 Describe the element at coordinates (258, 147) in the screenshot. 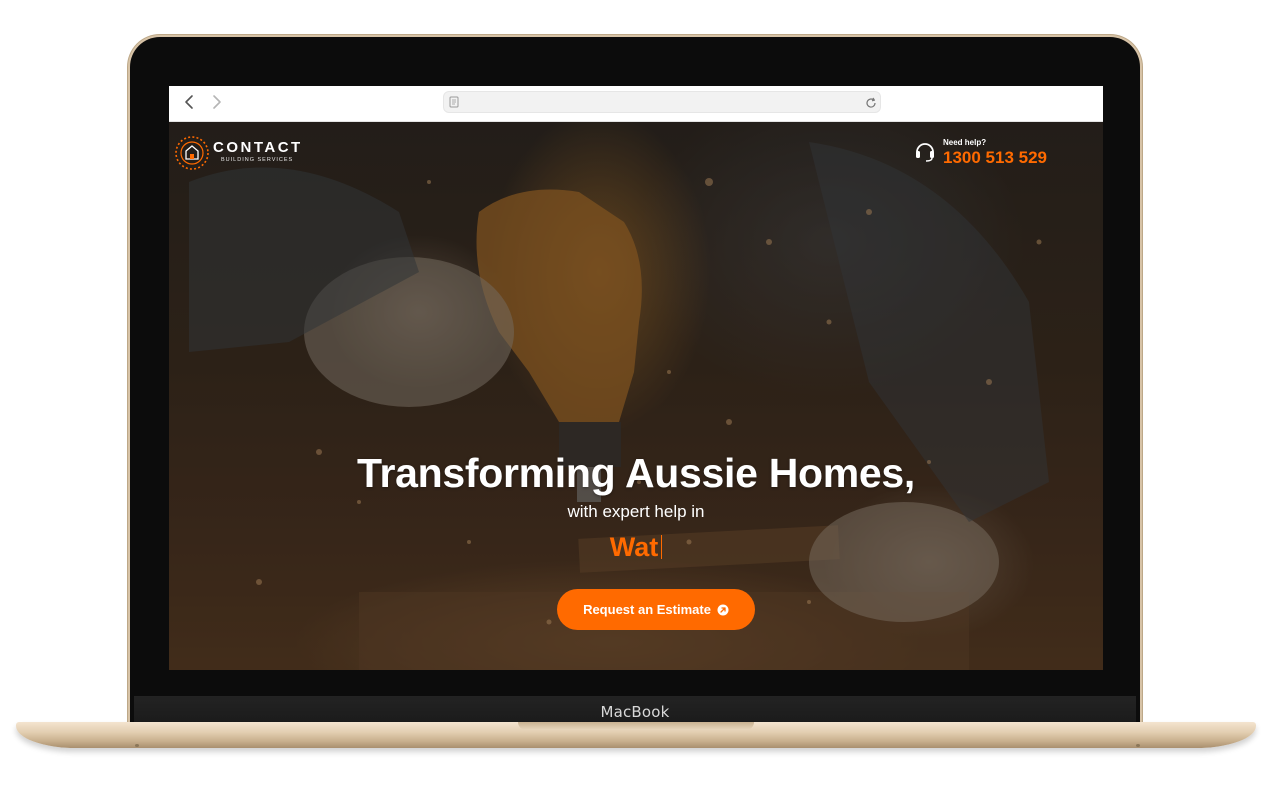

I see `logo-title: CONTACT` at that location.